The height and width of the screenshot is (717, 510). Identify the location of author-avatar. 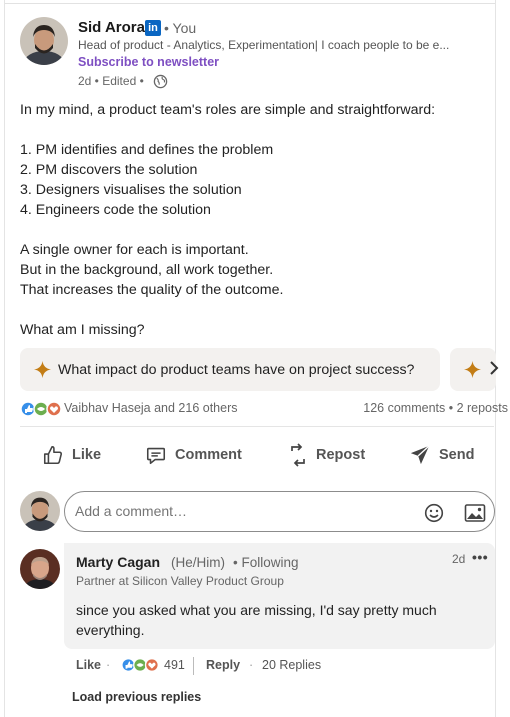
(44, 41).